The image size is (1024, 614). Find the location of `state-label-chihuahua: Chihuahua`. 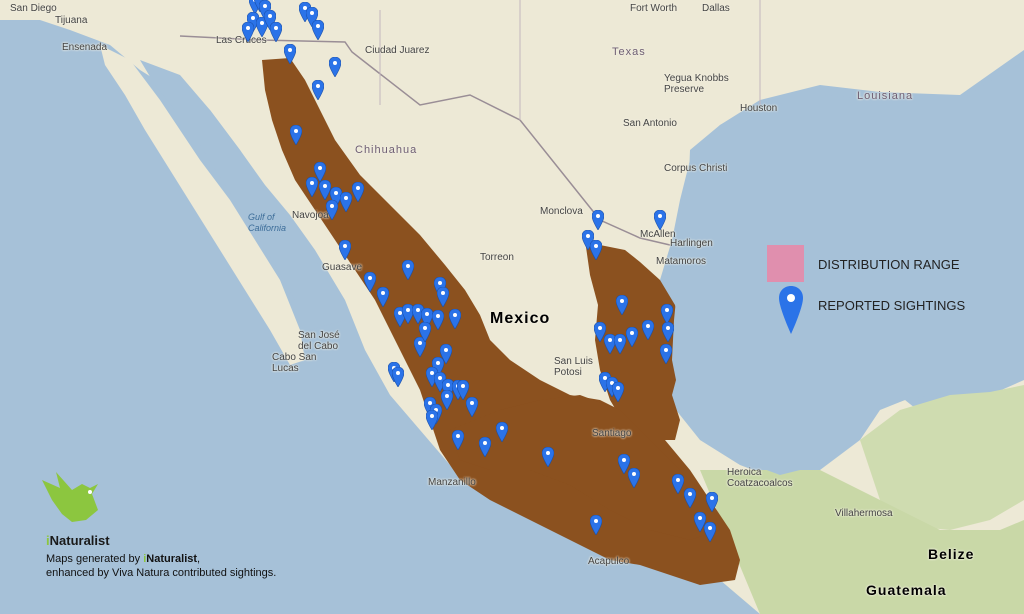

state-label-chihuahua: Chihuahua is located at coordinates (386, 150).